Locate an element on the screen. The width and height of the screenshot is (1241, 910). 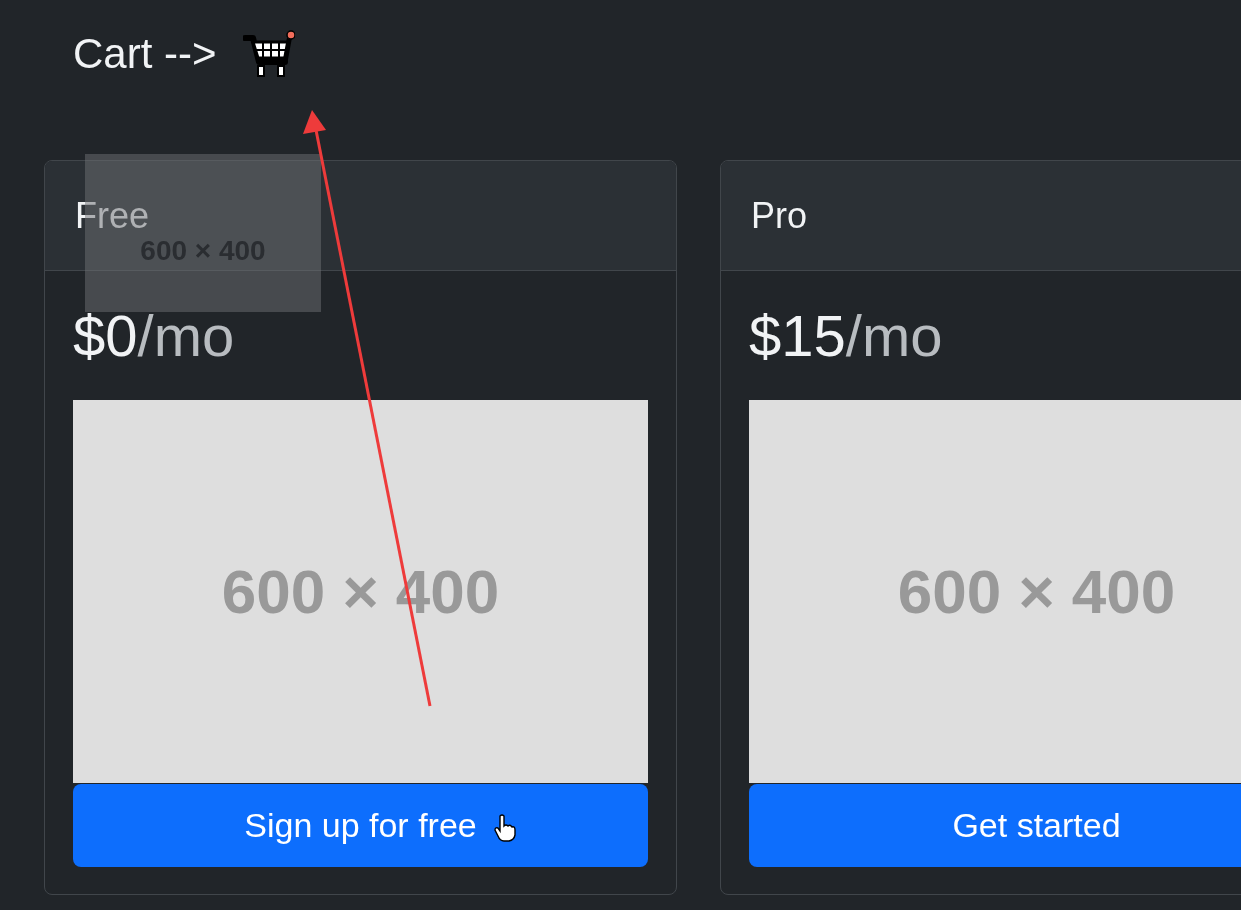
plan-price: $15/mo is located at coordinates (846, 336).